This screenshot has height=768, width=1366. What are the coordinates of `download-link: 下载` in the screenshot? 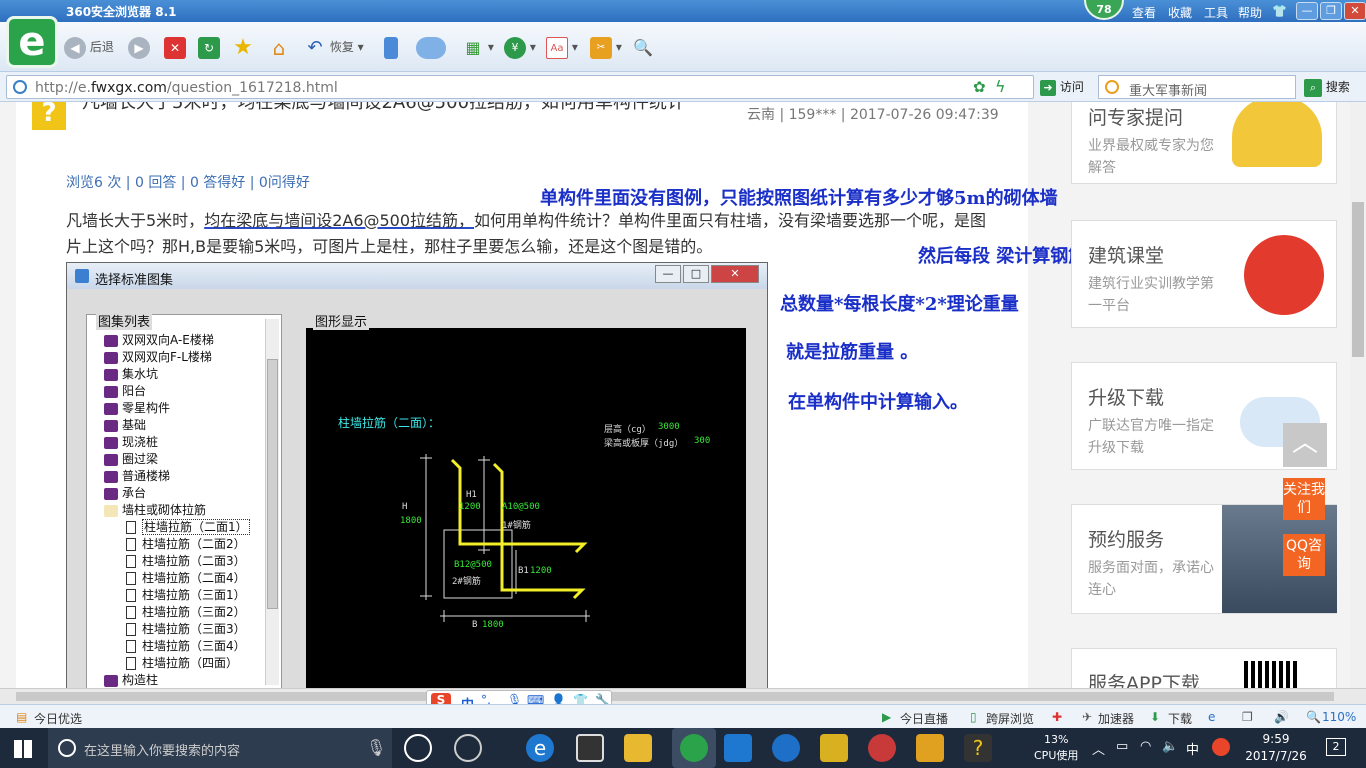 It's located at (1180, 718).